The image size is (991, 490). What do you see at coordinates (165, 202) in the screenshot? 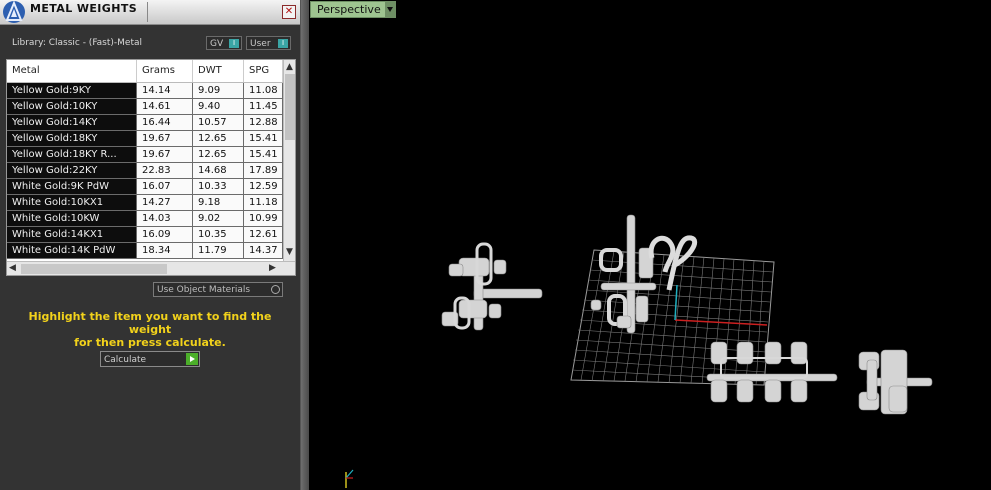
I see `cell-grams: 14.27` at bounding box center [165, 202].